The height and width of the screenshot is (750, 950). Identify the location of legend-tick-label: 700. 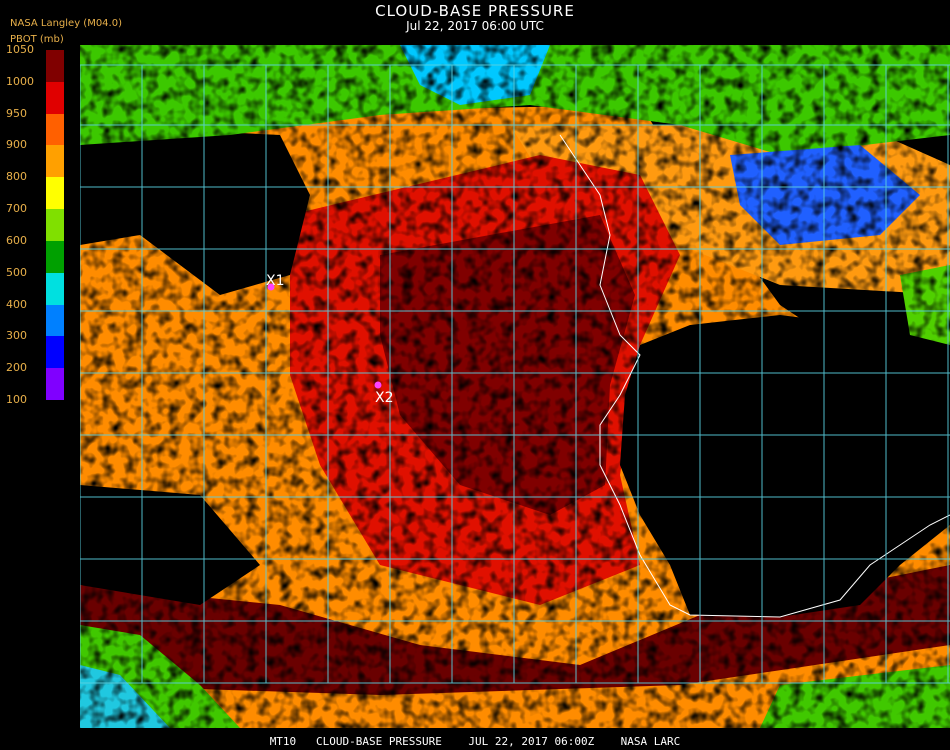
(16, 209).